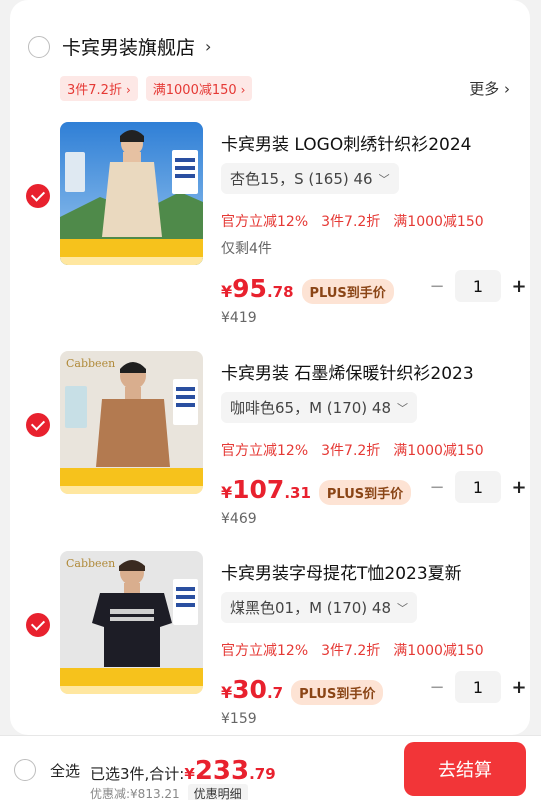  Describe the element at coordinates (239, 719) in the screenshot. I see `original-price: ¥159` at that location.